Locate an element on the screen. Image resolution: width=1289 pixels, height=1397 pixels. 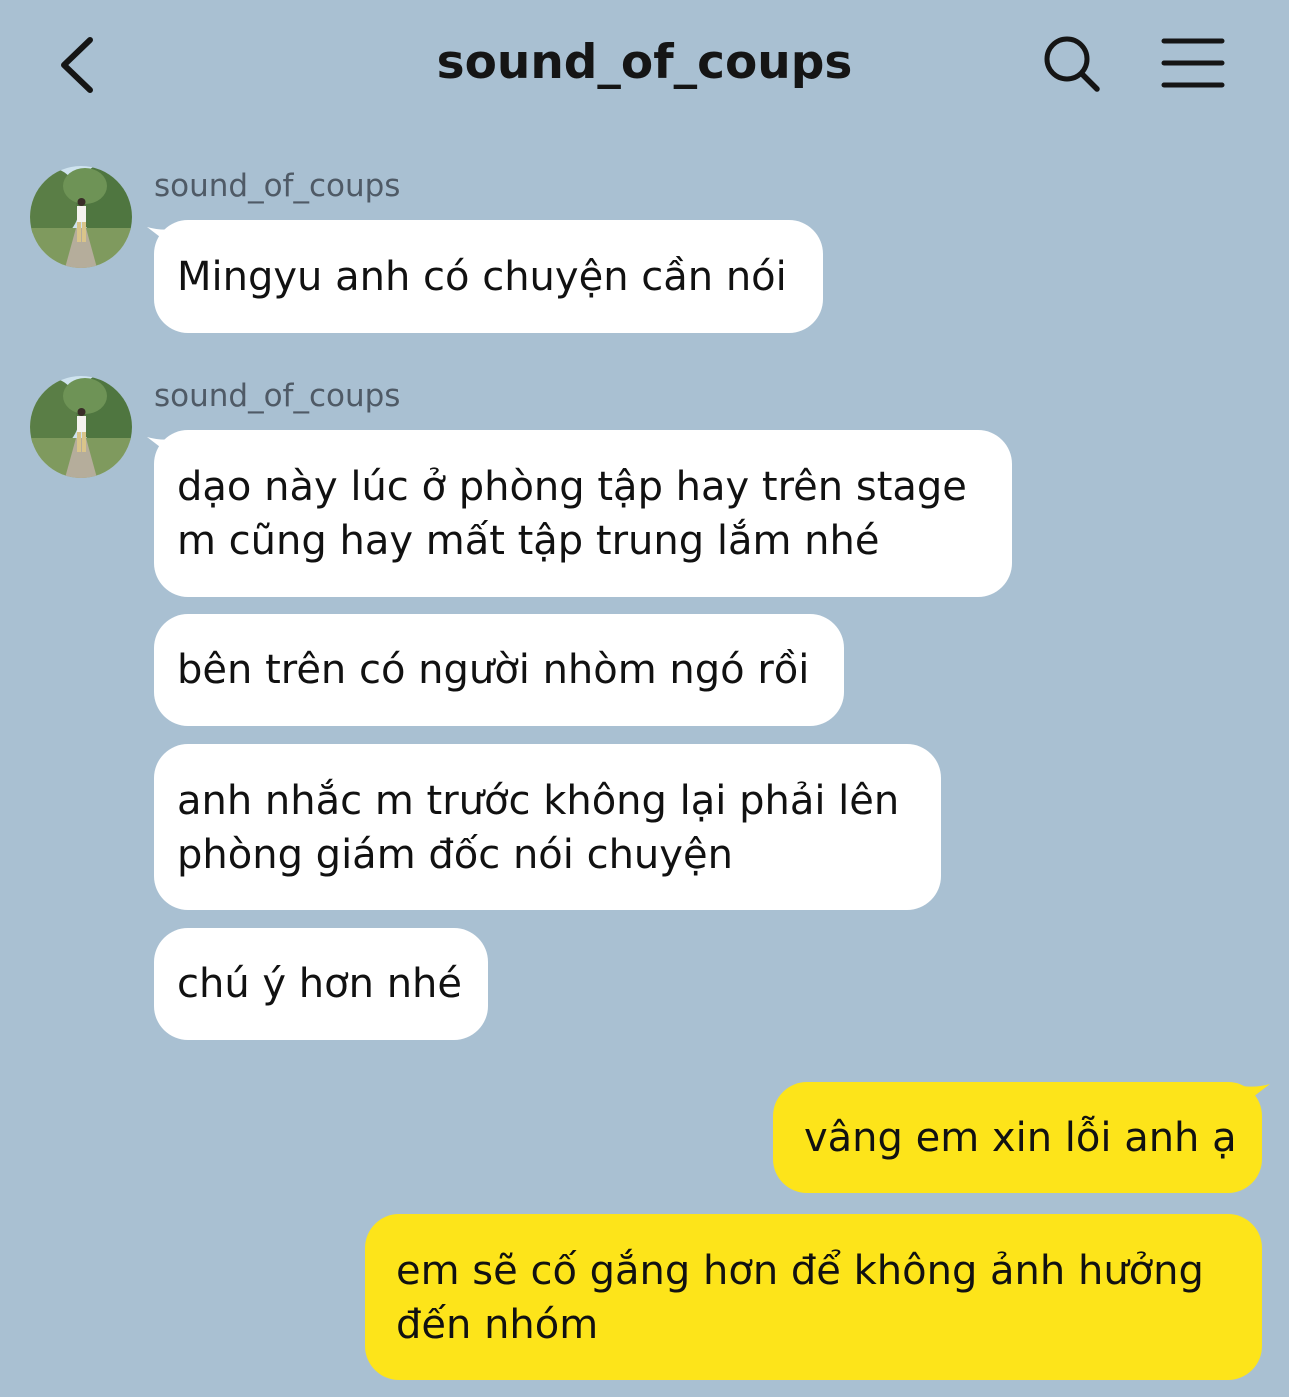
message-bubble: Mingyu anh có chuyện cần nói is located at coordinates (488, 276).